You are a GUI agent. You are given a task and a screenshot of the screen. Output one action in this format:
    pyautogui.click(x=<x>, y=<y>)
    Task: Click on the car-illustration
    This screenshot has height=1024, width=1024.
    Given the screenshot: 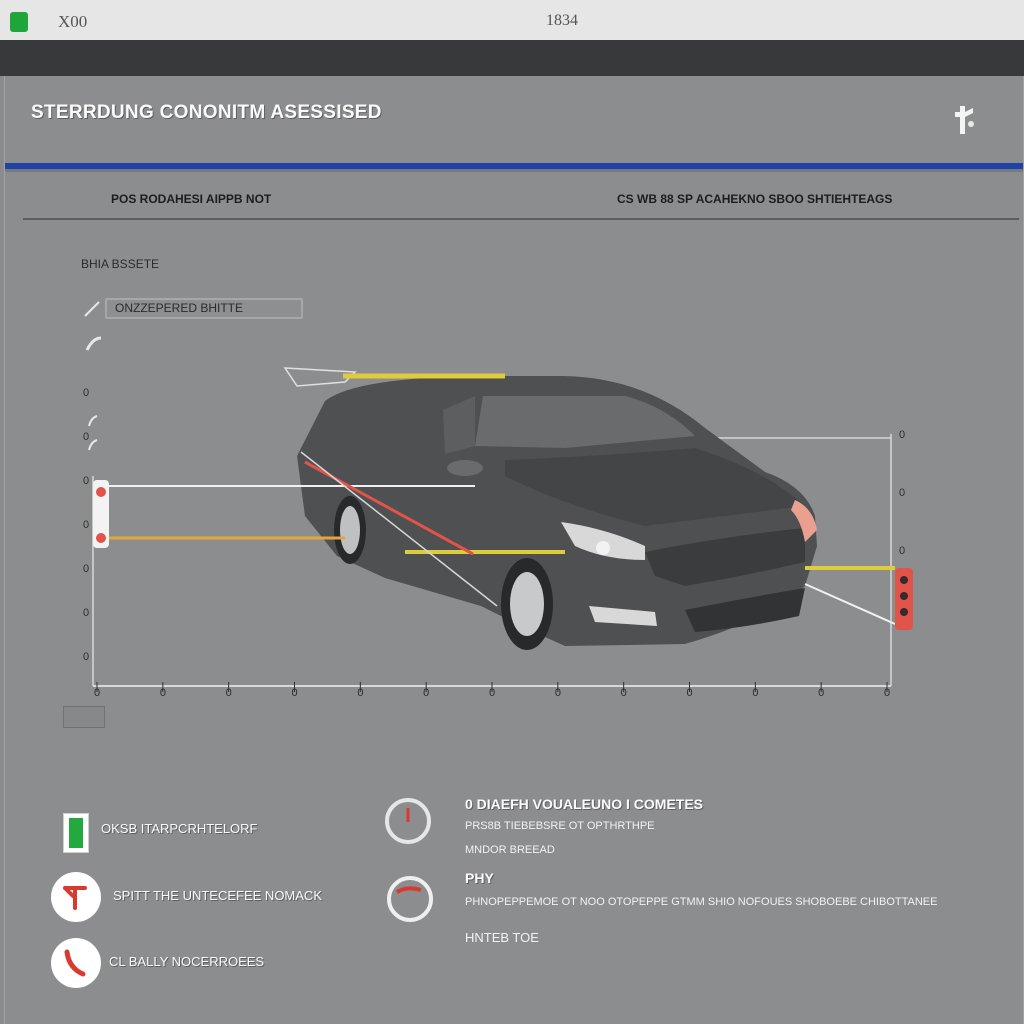 What is the action you would take?
    pyautogui.click(x=550, y=508)
    